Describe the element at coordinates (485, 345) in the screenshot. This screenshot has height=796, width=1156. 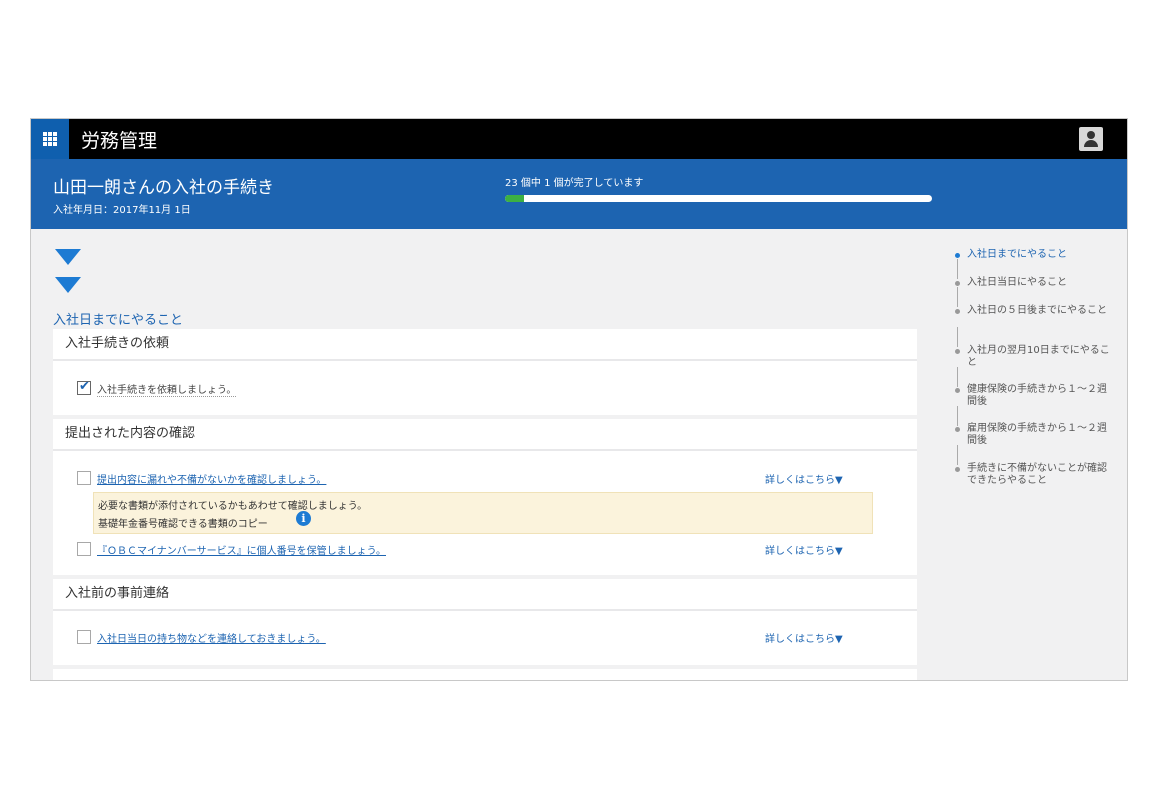
I see `card-title: 入社手続きの依頼` at that location.